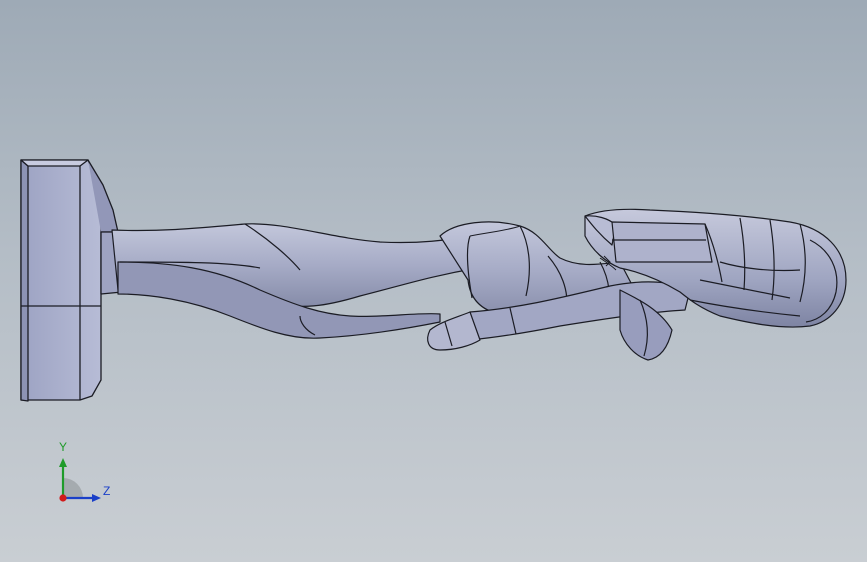 The height and width of the screenshot is (562, 867). What do you see at coordinates (71, 280) in the screenshot?
I see `pedestal-base` at bounding box center [71, 280].